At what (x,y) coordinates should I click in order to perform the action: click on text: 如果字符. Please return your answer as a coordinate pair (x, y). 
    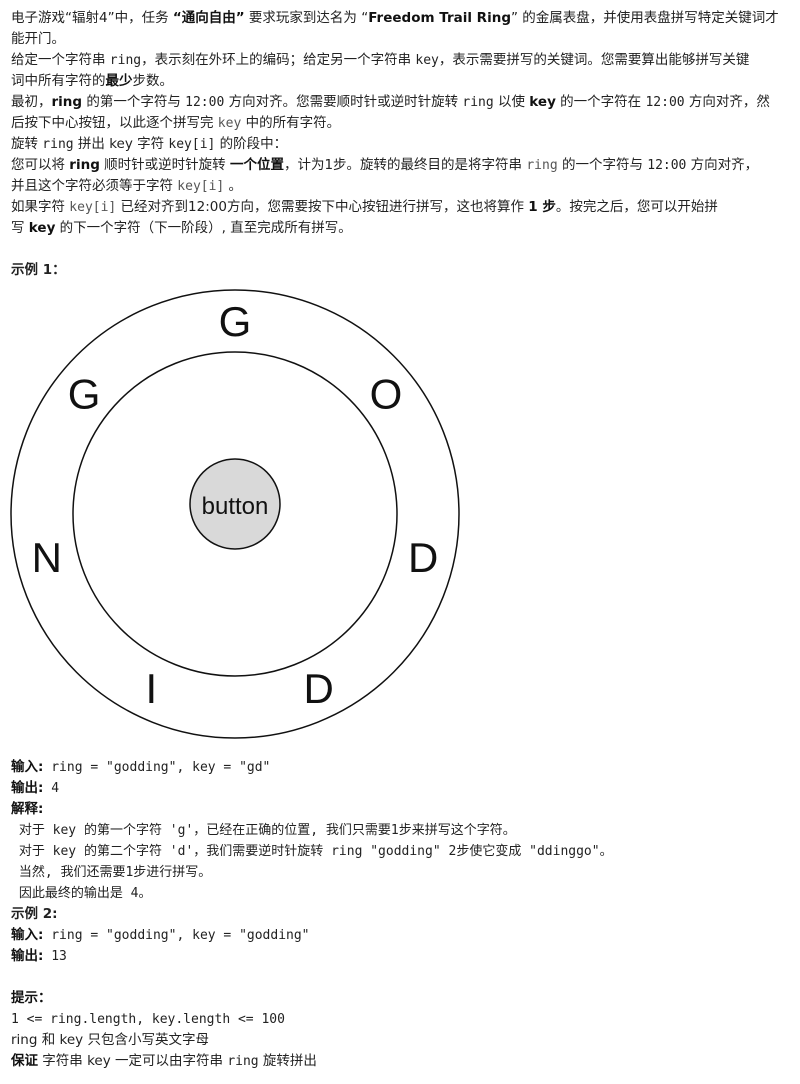
    Looking at the image, I should click on (40, 207).